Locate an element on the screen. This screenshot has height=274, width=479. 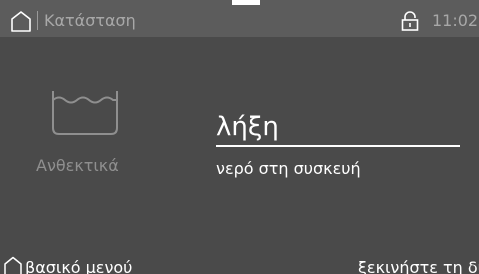
status-message: νερό στη συσκευή is located at coordinates (288, 168).